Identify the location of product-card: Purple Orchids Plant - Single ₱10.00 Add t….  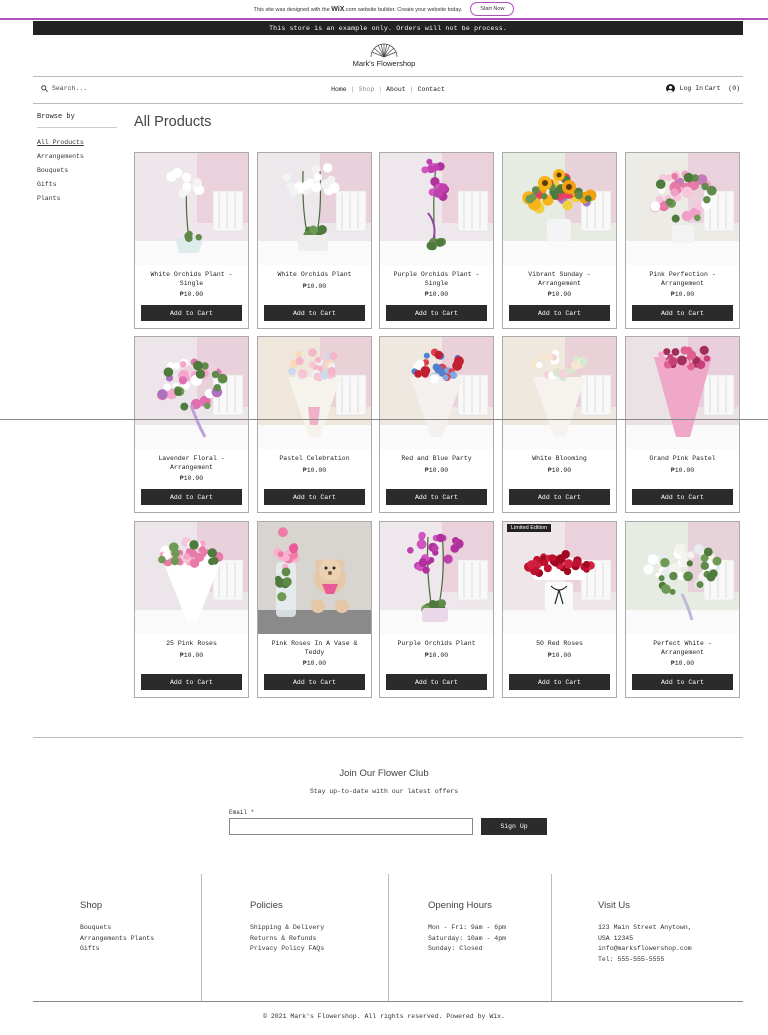
(436, 240).